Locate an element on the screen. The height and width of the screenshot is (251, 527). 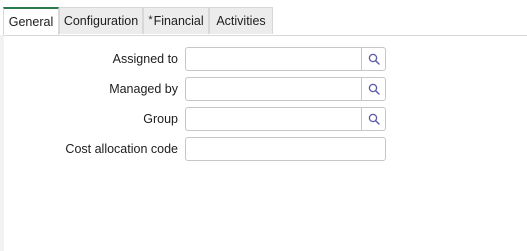
tab-configuration: Configuration is located at coordinates (101, 20).